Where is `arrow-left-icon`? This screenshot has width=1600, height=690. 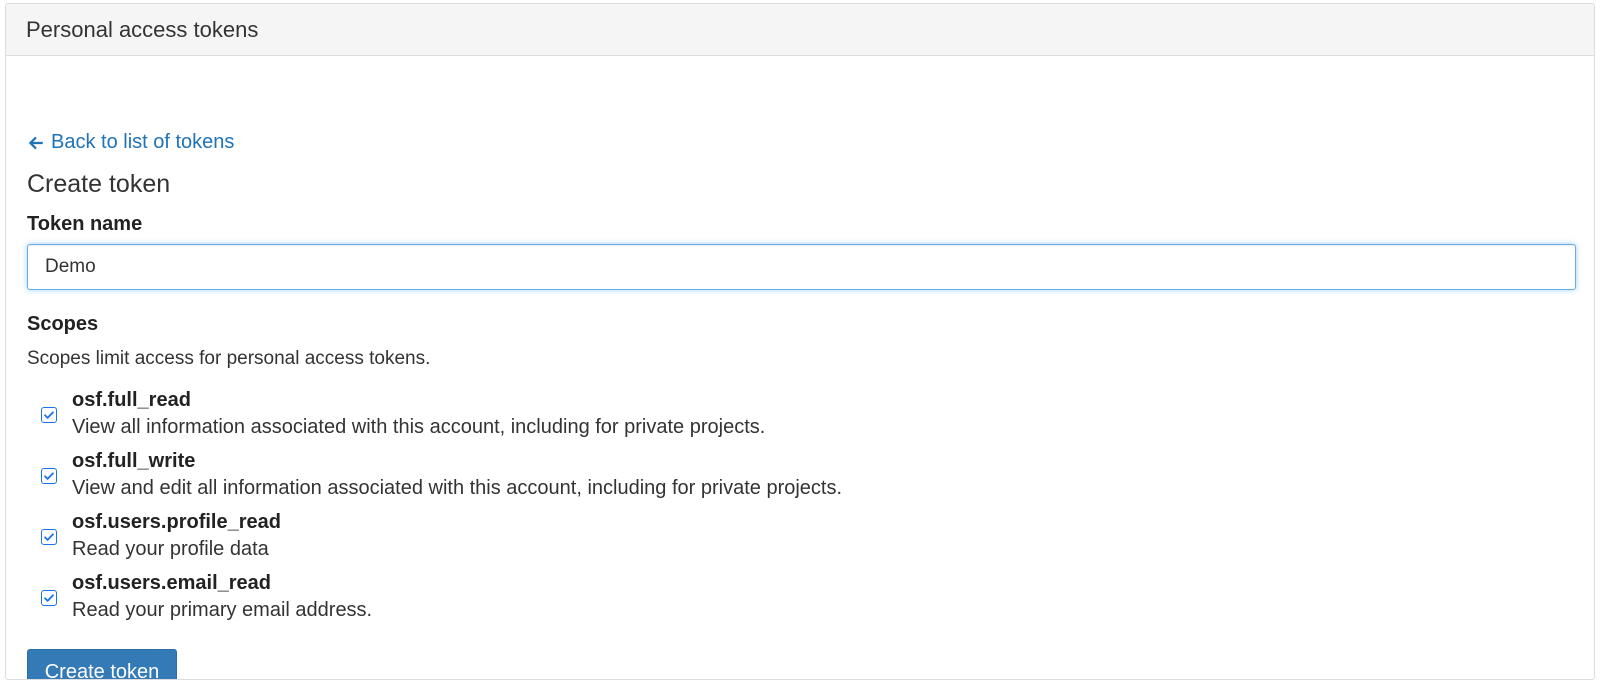 arrow-left-icon is located at coordinates (35, 142).